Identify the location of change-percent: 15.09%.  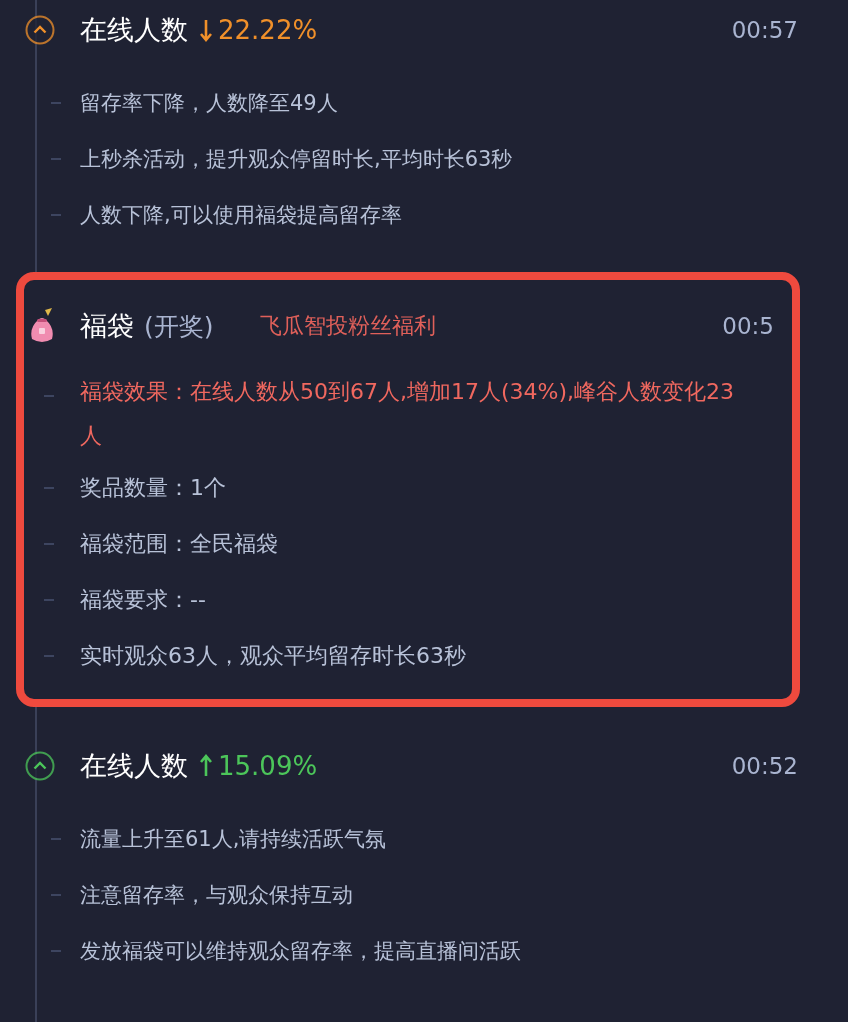
(268, 766).